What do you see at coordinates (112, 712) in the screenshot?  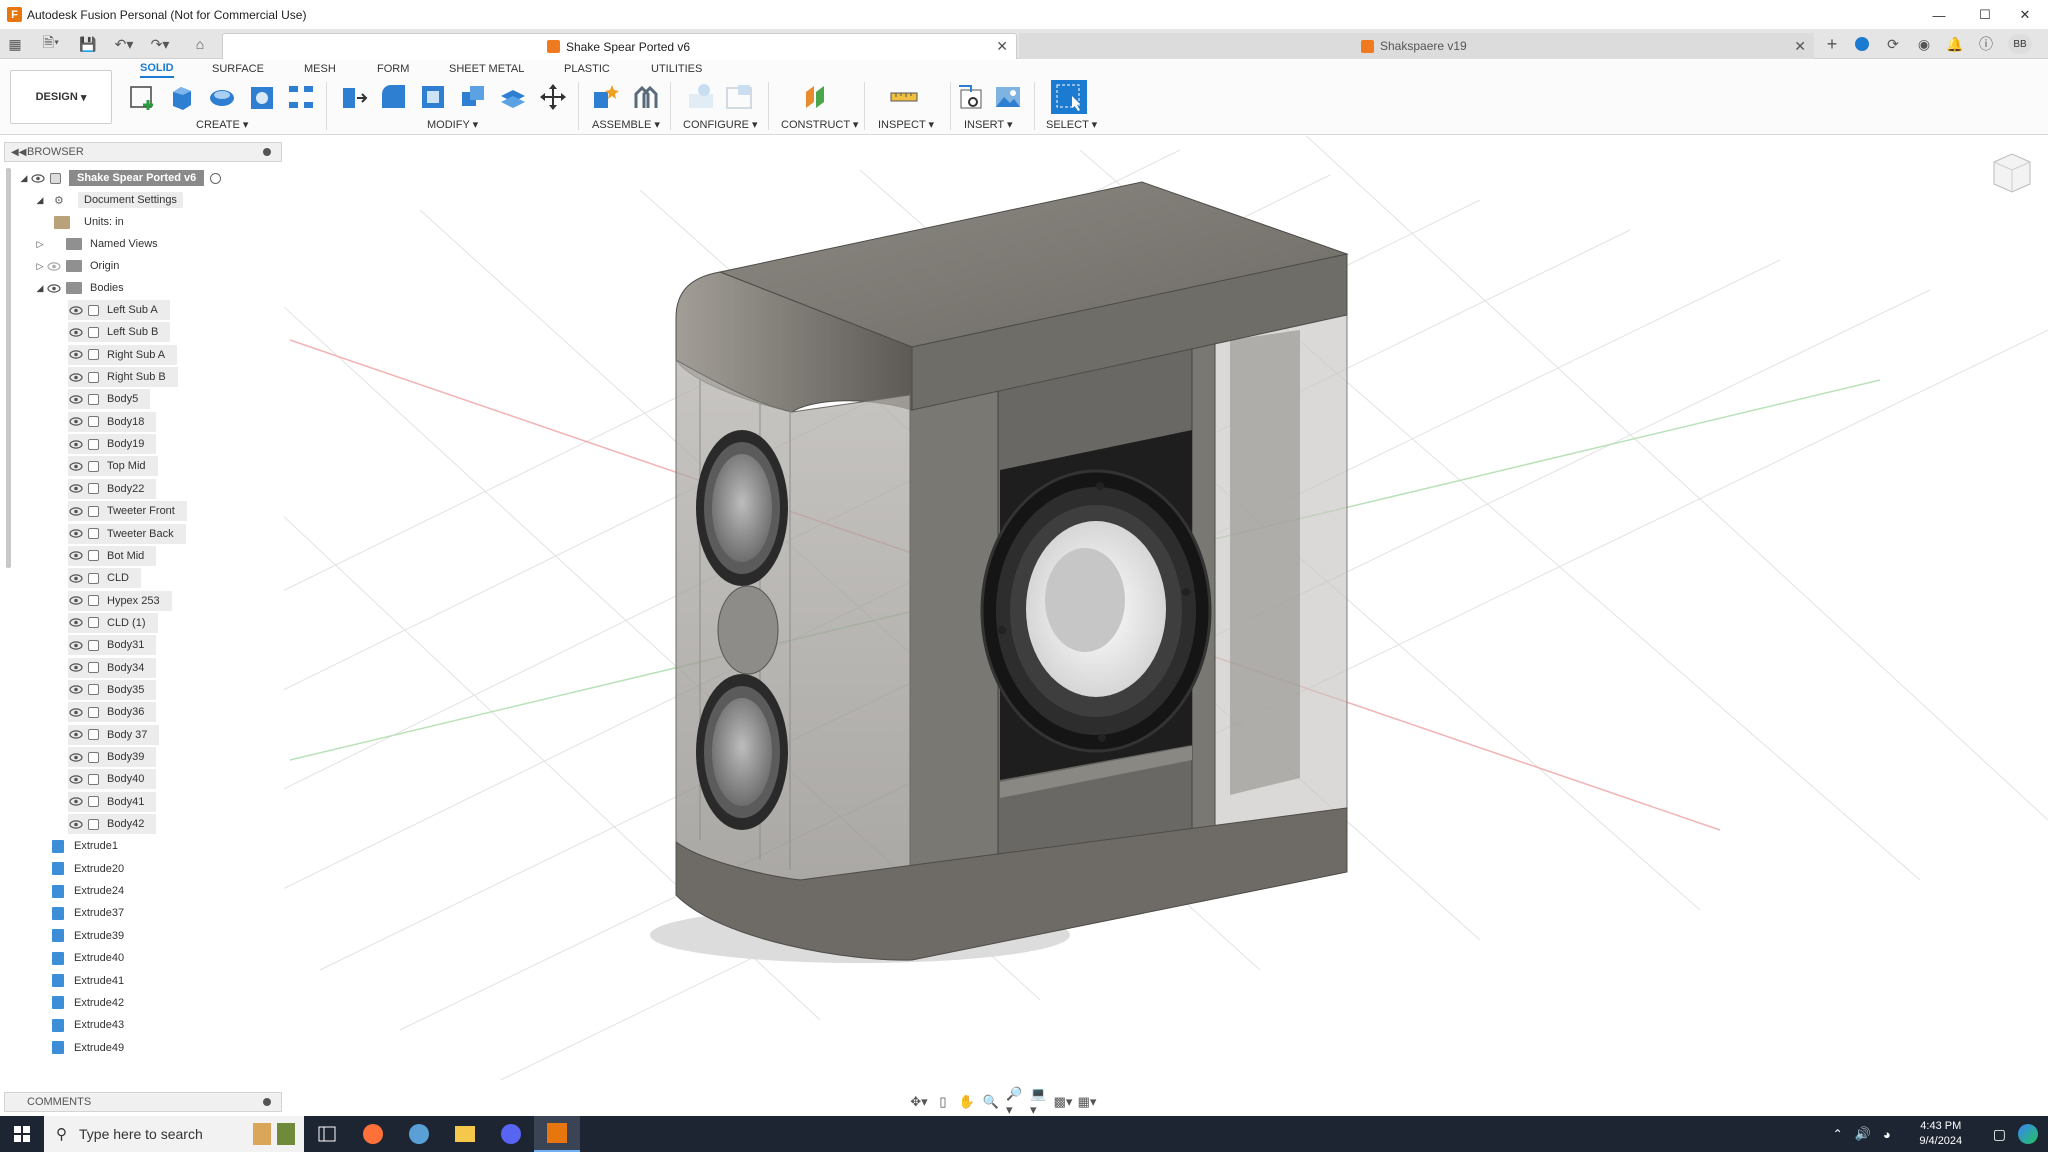 I see `tree-body: Body36` at bounding box center [112, 712].